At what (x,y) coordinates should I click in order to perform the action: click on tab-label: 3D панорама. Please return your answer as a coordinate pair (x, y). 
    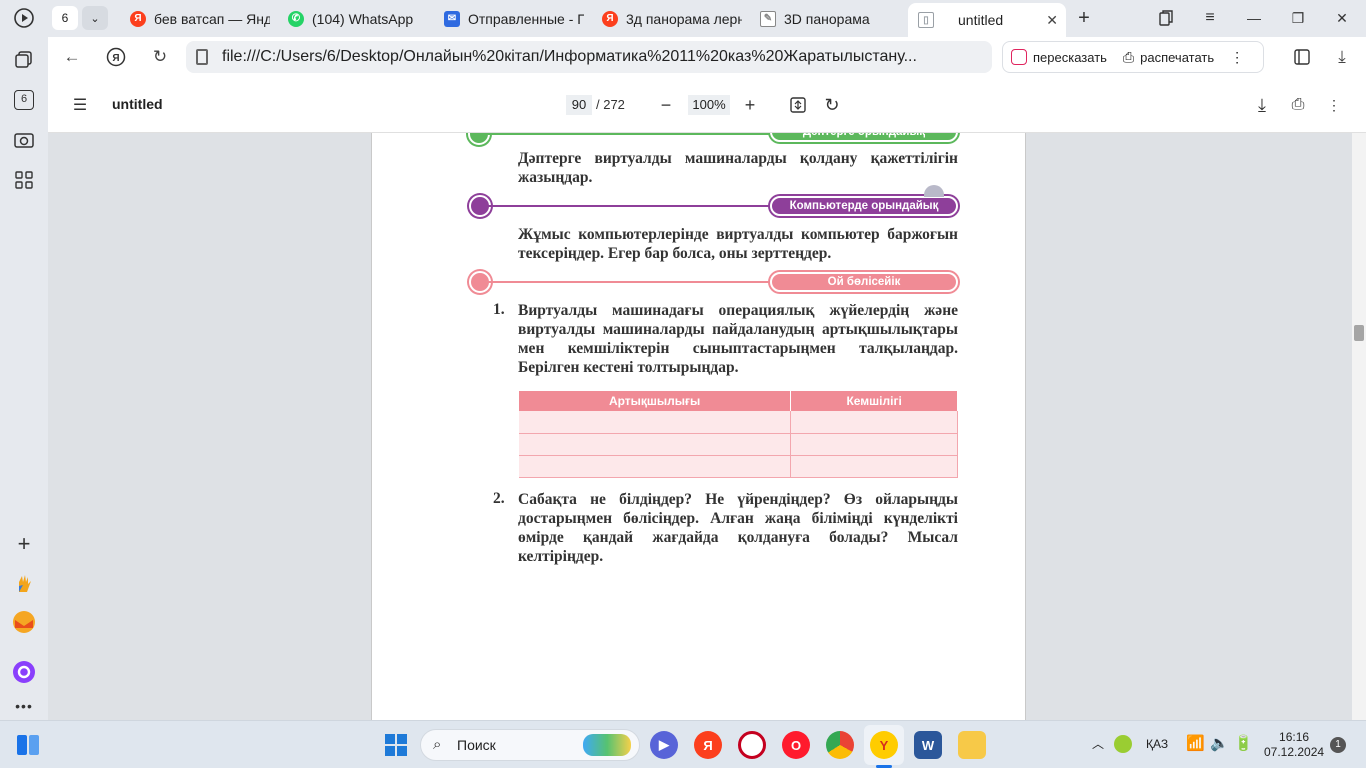
    Looking at the image, I should click on (827, 18).